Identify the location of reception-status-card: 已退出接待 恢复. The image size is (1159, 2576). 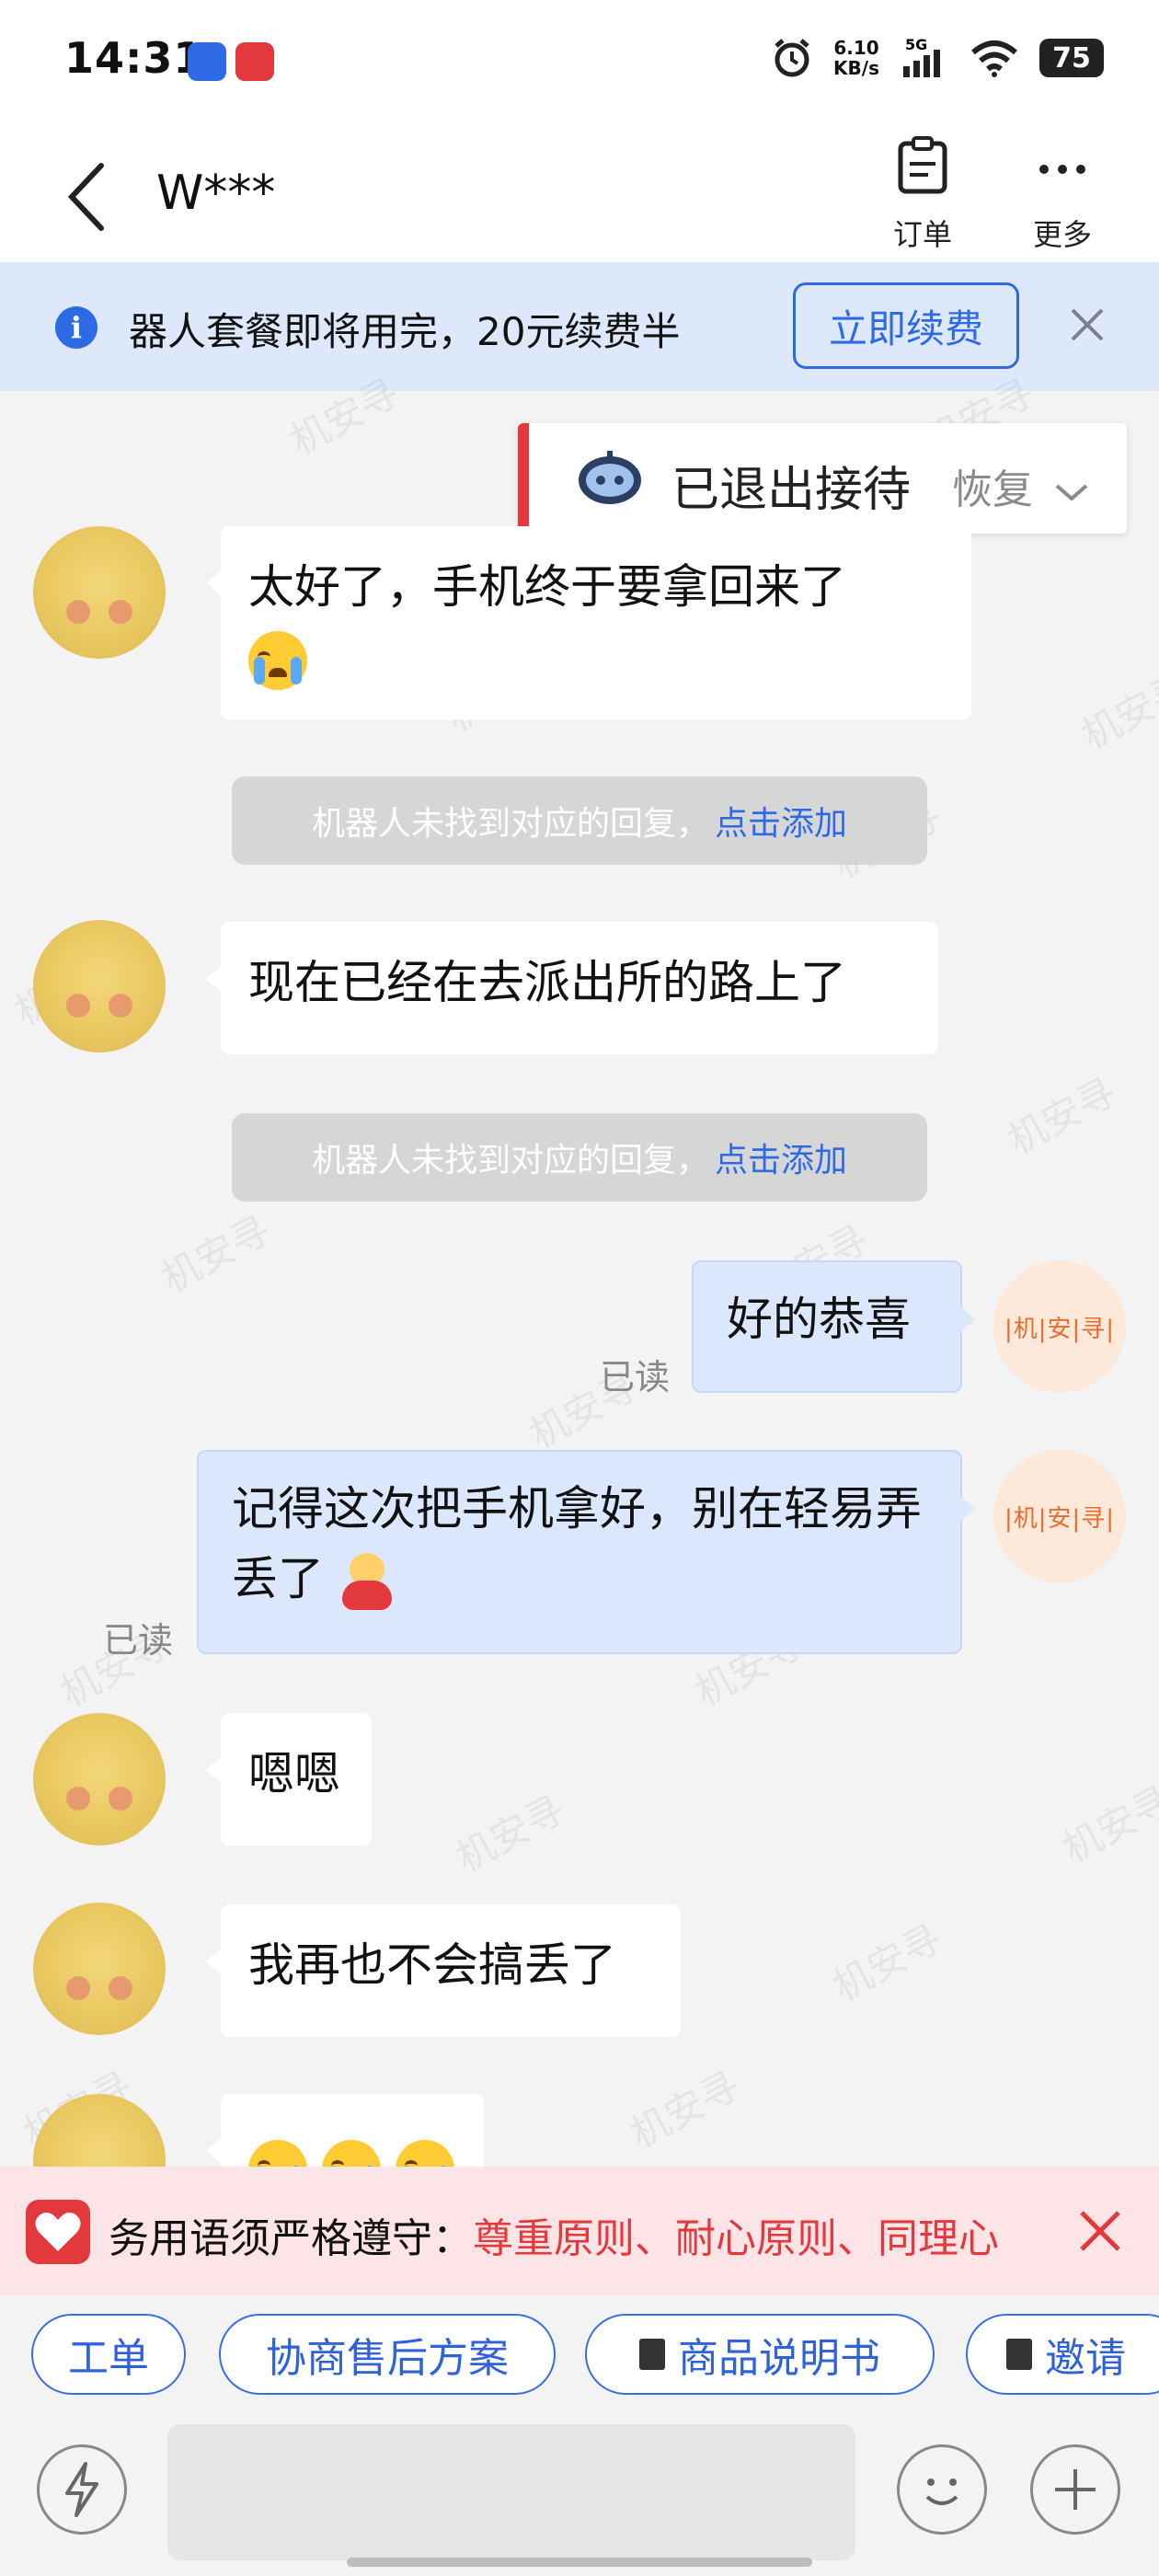
(822, 478).